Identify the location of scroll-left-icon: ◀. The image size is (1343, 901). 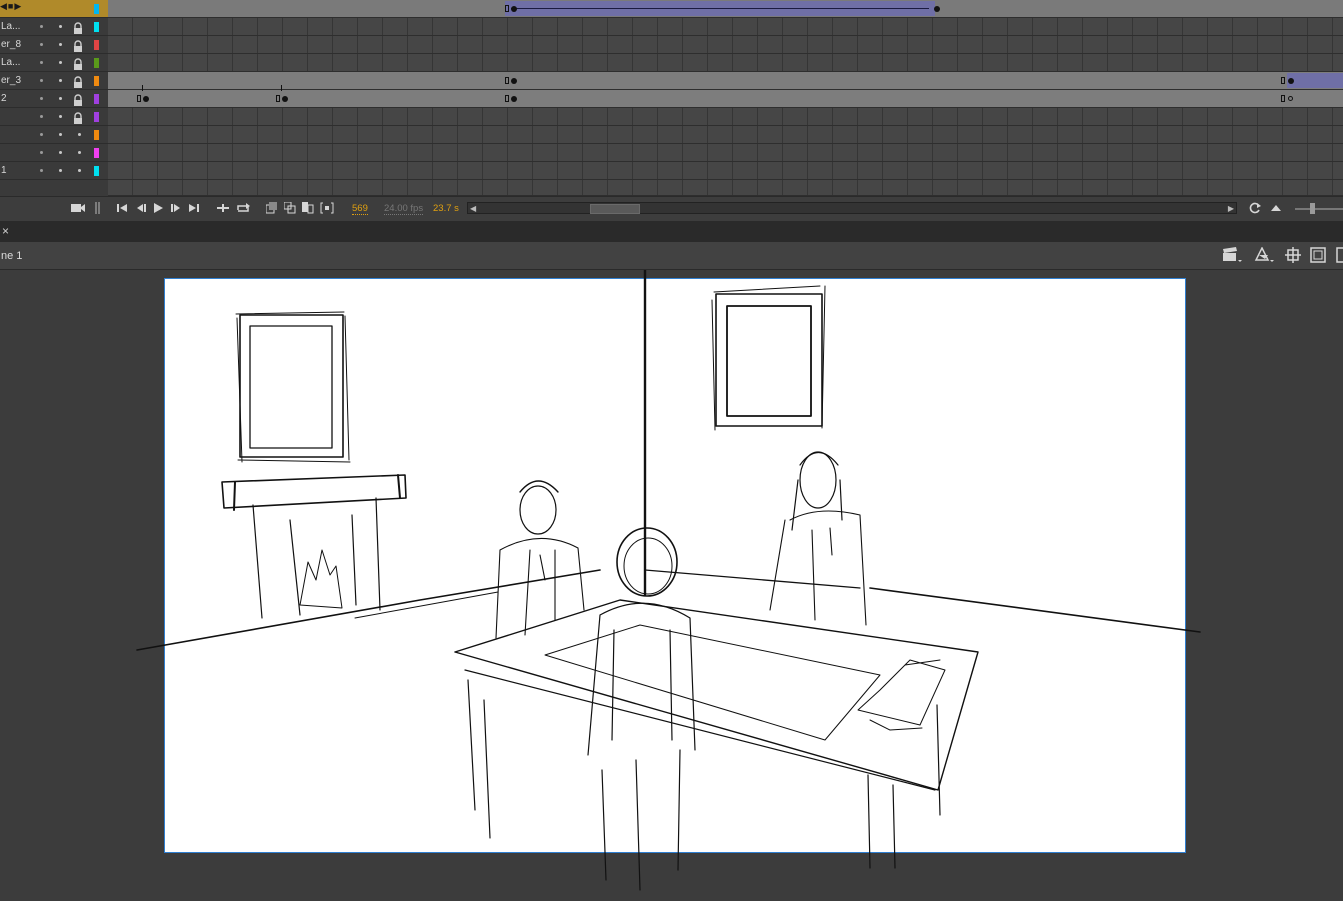
(473, 208).